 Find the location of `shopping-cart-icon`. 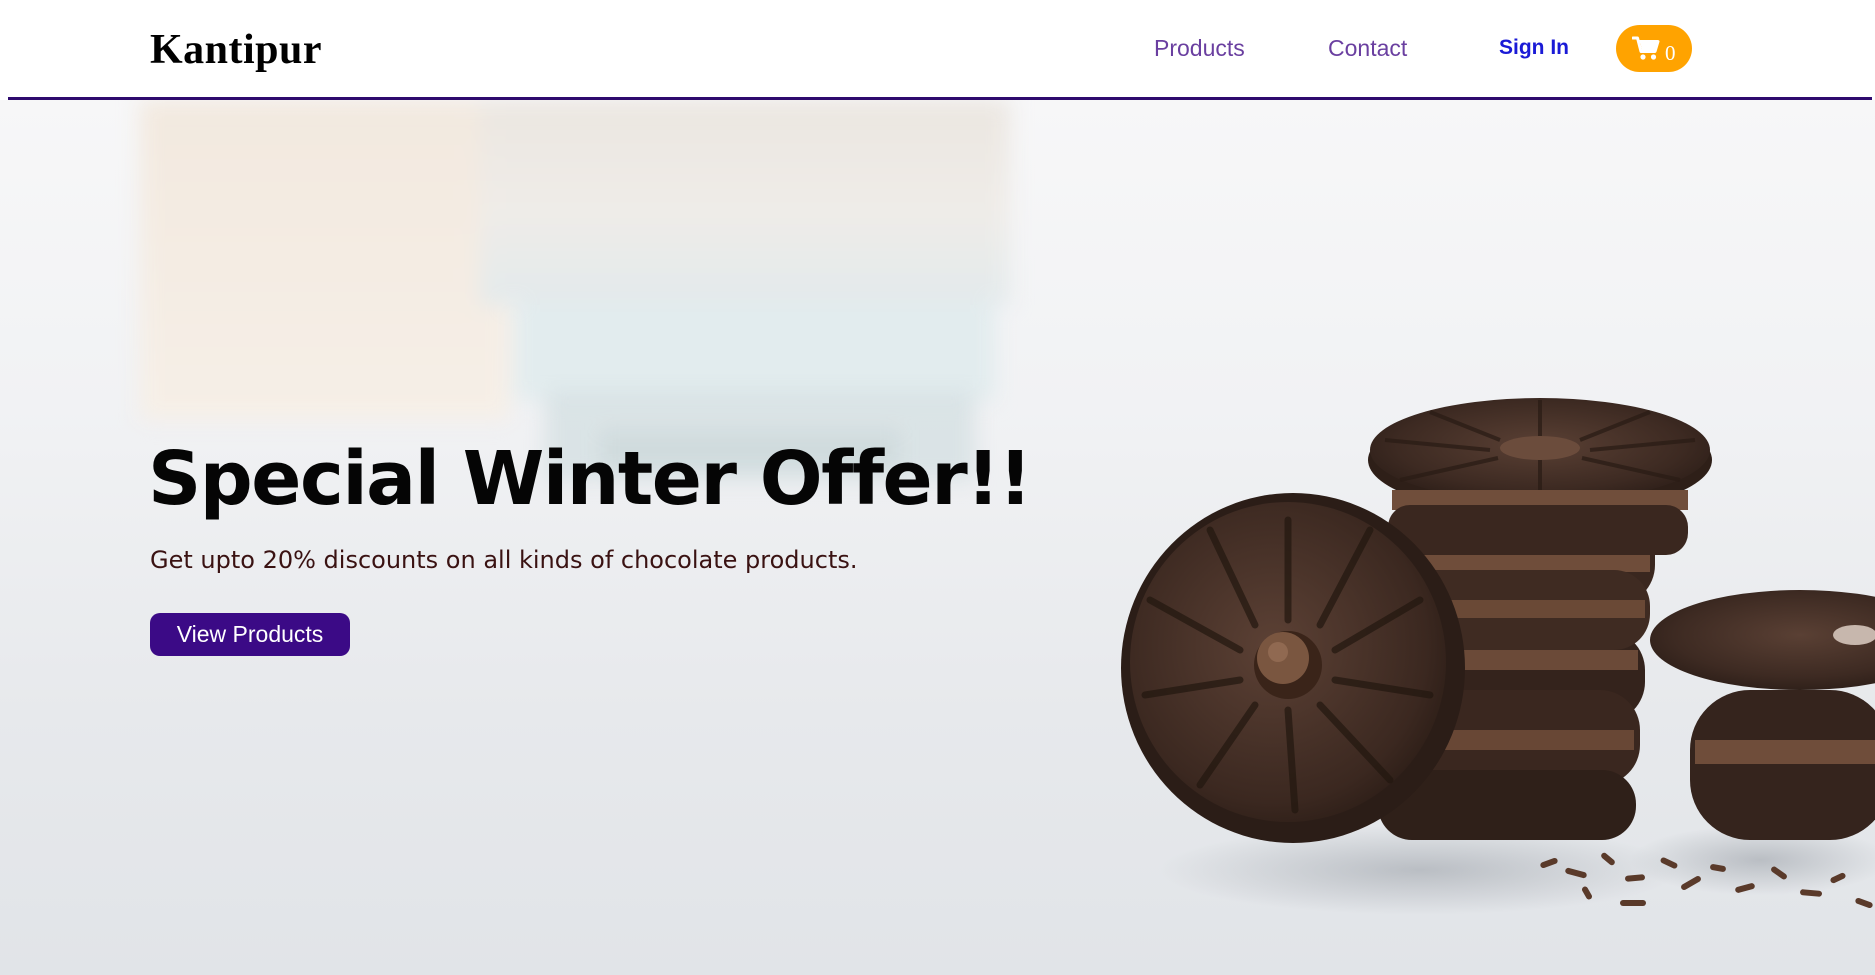

shopping-cart-icon is located at coordinates (1646, 48).